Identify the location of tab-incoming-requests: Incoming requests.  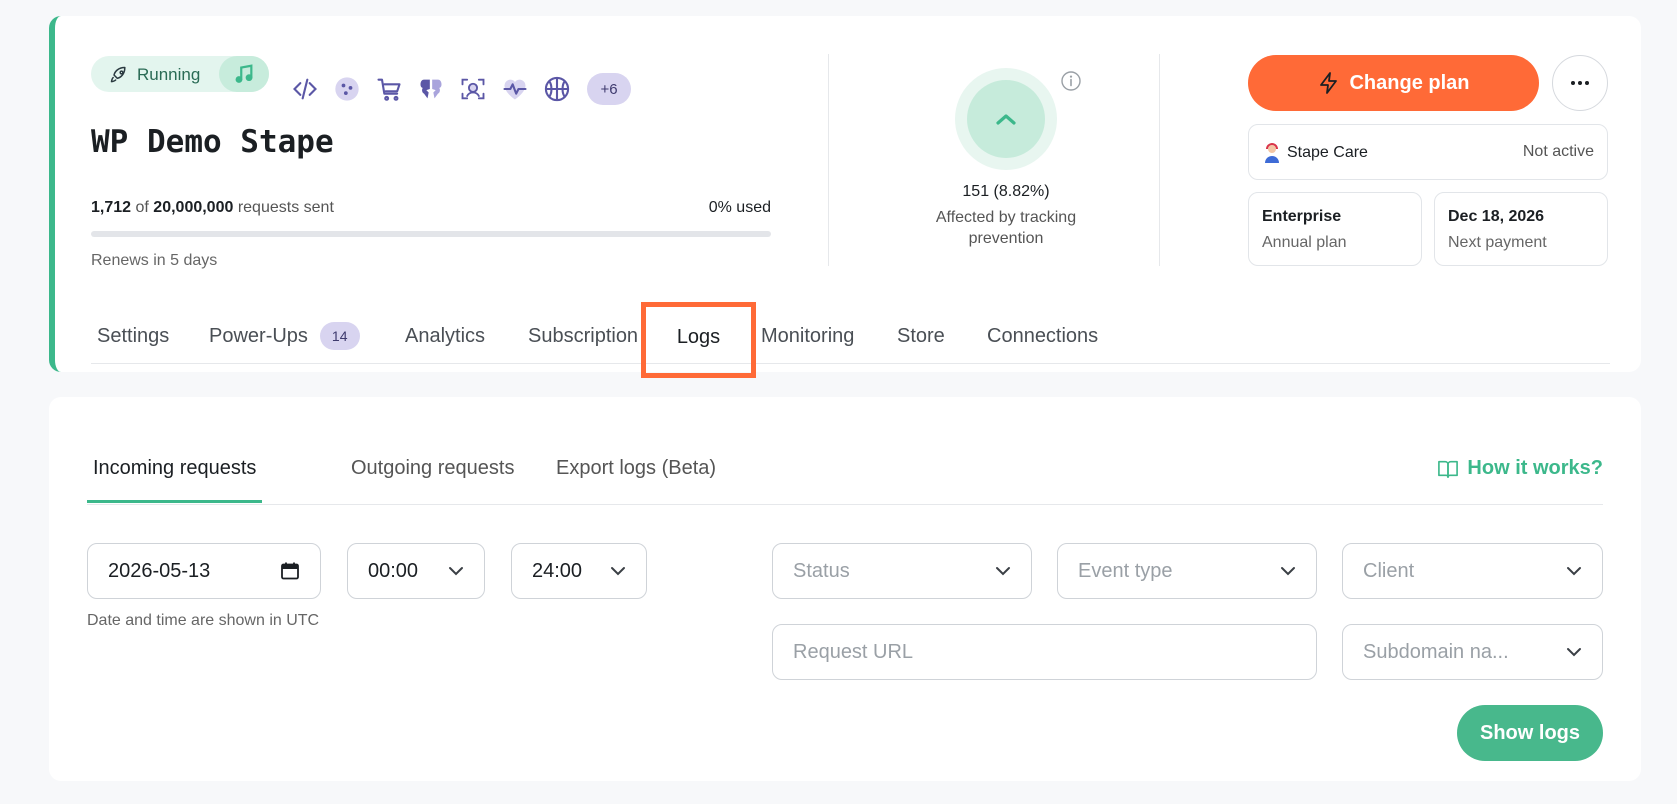
(175, 480).